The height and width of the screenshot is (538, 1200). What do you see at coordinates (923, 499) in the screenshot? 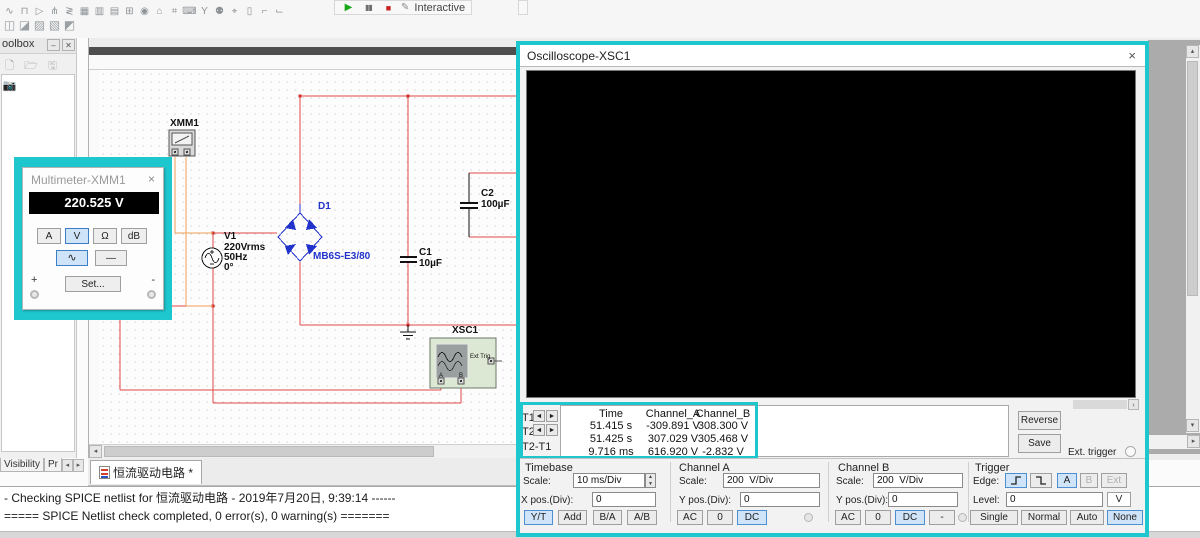
I see `channel-b-ypos-input` at bounding box center [923, 499].